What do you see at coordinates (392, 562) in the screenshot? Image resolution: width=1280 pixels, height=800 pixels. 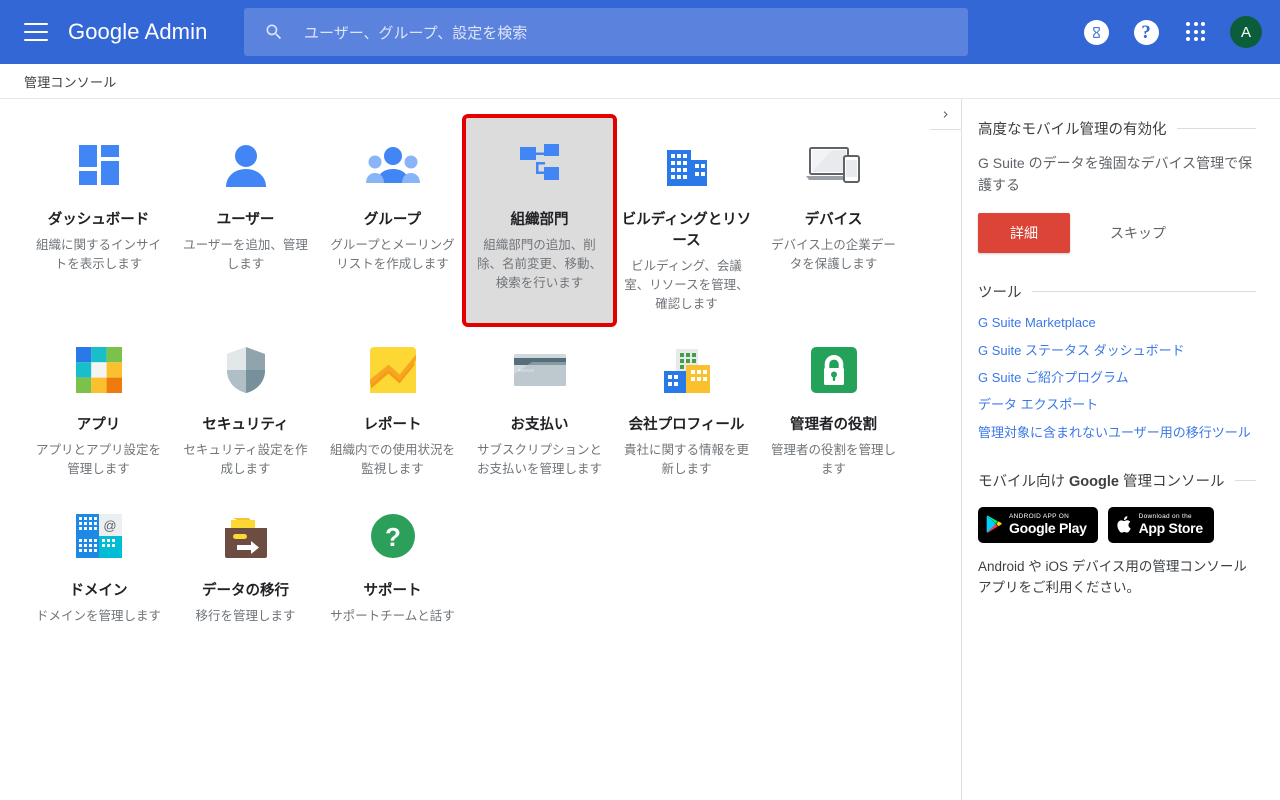 I see `admin-card-support-question: ? サポートサポートチームと話す` at bounding box center [392, 562].